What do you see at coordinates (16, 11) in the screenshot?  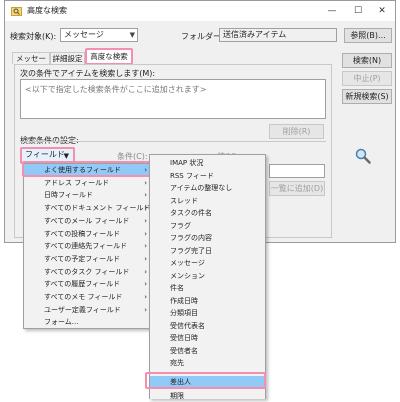 I see `search-folder-icon` at bounding box center [16, 11].